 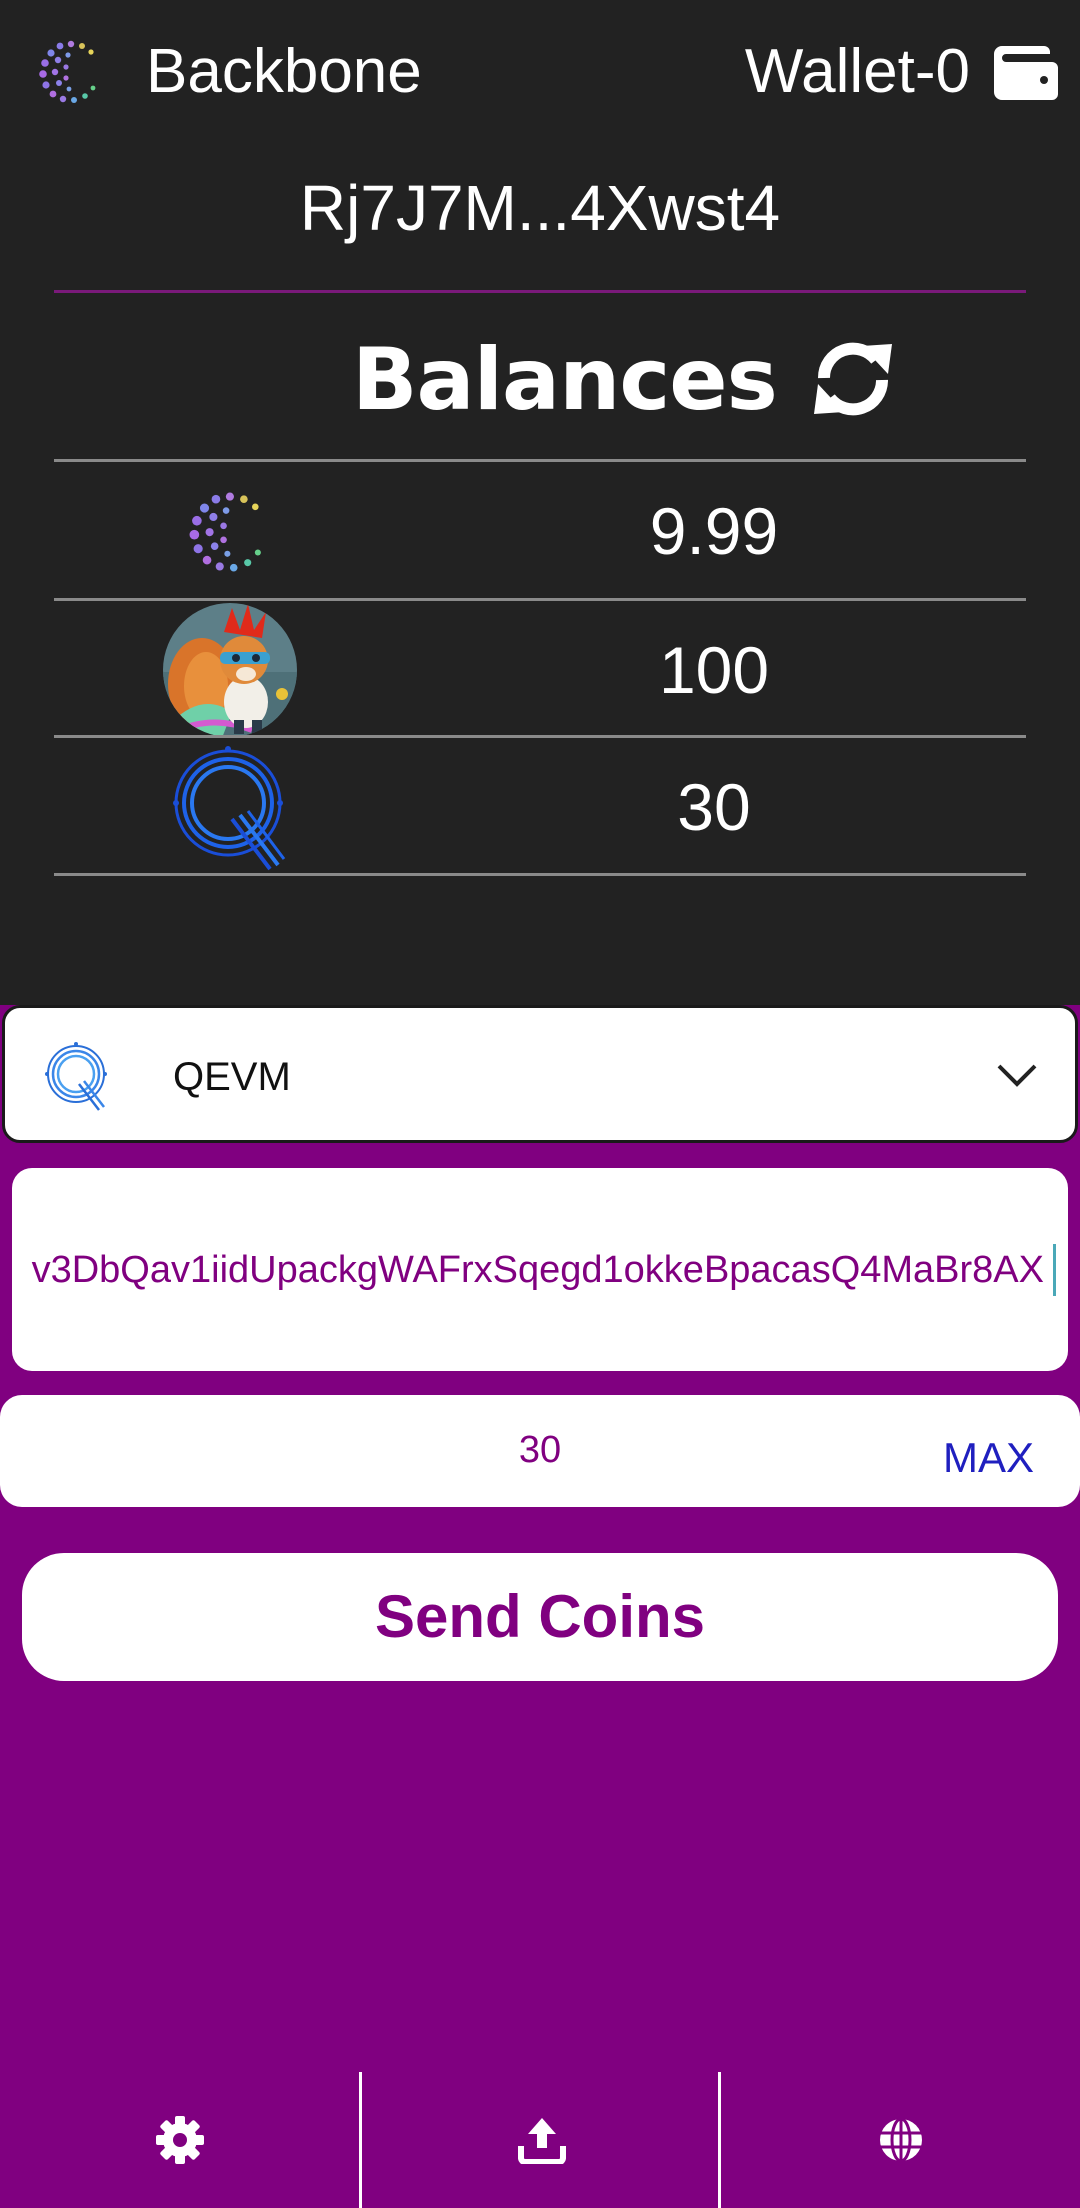 What do you see at coordinates (857, 72) in the screenshot?
I see `wallet-name: Wallet-0` at bounding box center [857, 72].